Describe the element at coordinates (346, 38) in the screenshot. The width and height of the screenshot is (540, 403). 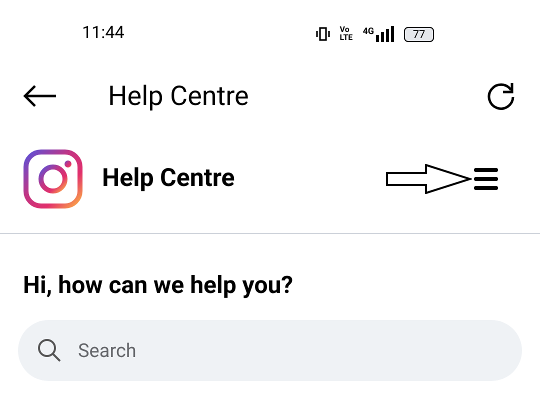
I see `volte-label: LTE` at that location.